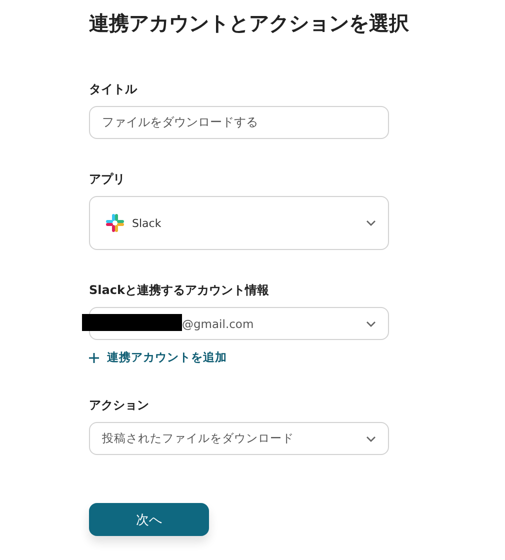 This screenshot has width=505, height=560. What do you see at coordinates (249, 23) in the screenshot?
I see `page-heading: 連携アカウントとアクションを選択` at bounding box center [249, 23].